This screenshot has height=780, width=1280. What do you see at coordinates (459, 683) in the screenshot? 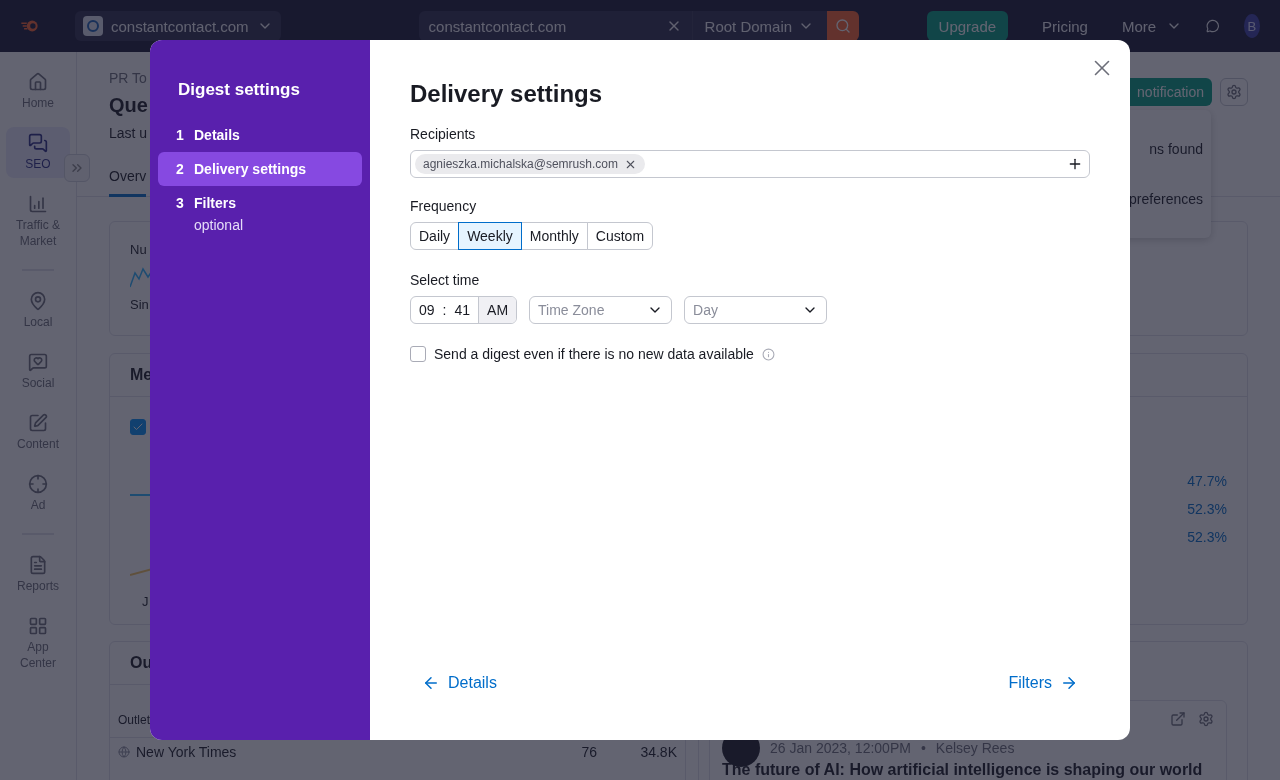
I see `back-link: Details` at bounding box center [459, 683].